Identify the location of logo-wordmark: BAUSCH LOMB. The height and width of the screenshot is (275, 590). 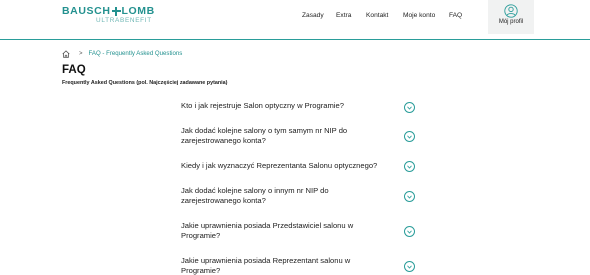
(108, 11).